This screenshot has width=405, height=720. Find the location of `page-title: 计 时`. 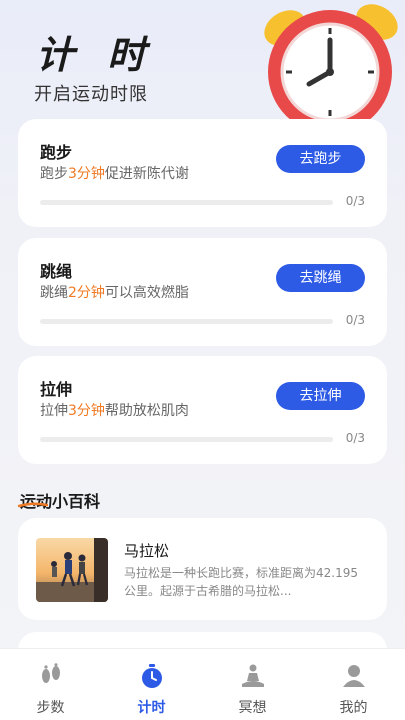

page-title: 计 时 is located at coordinates (96, 54).